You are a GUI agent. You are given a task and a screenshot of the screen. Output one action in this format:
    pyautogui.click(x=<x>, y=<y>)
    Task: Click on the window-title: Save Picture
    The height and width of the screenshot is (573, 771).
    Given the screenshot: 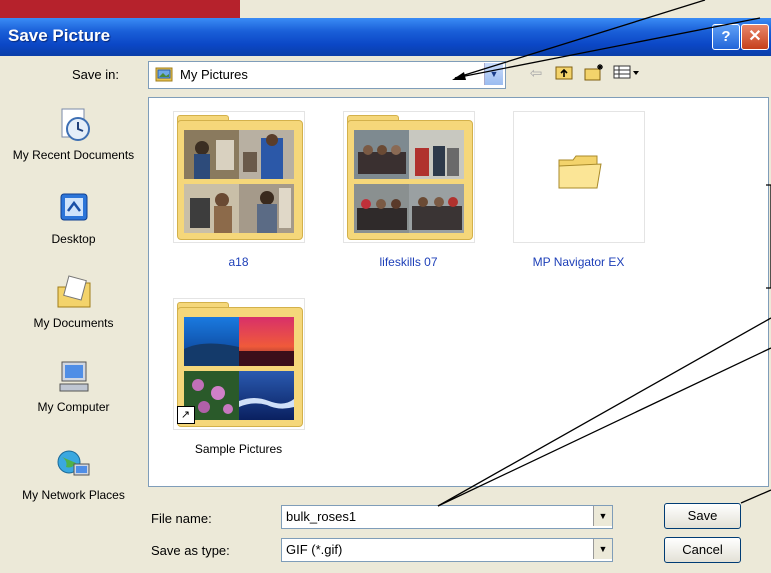 What is the action you would take?
    pyautogui.click(x=59, y=35)
    